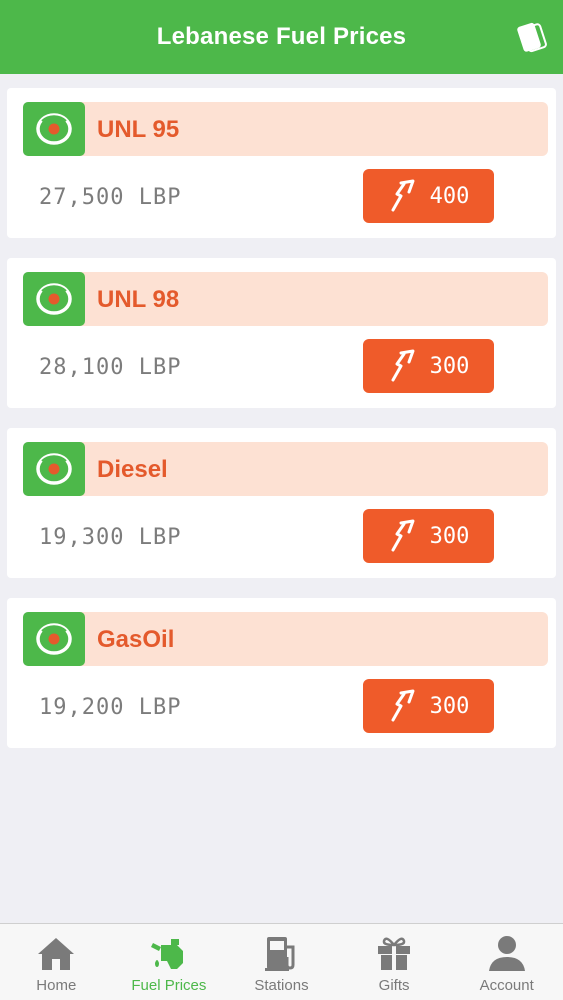  Describe the element at coordinates (281, 673) in the screenshot. I see `fuel-card: GasOil 19,200 LBP 300` at that location.